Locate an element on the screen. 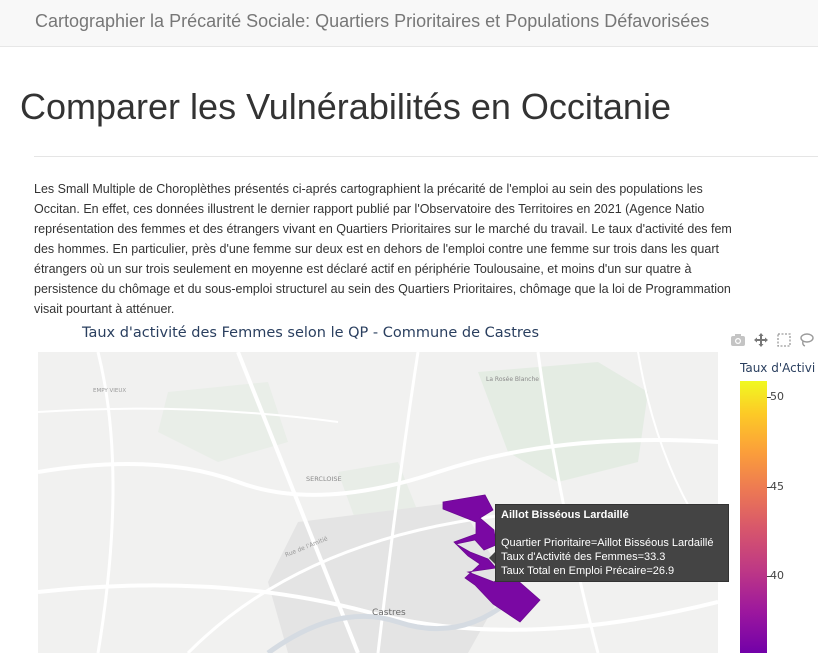 The height and width of the screenshot is (653, 818). tooltip-spacer is located at coordinates (612, 529).